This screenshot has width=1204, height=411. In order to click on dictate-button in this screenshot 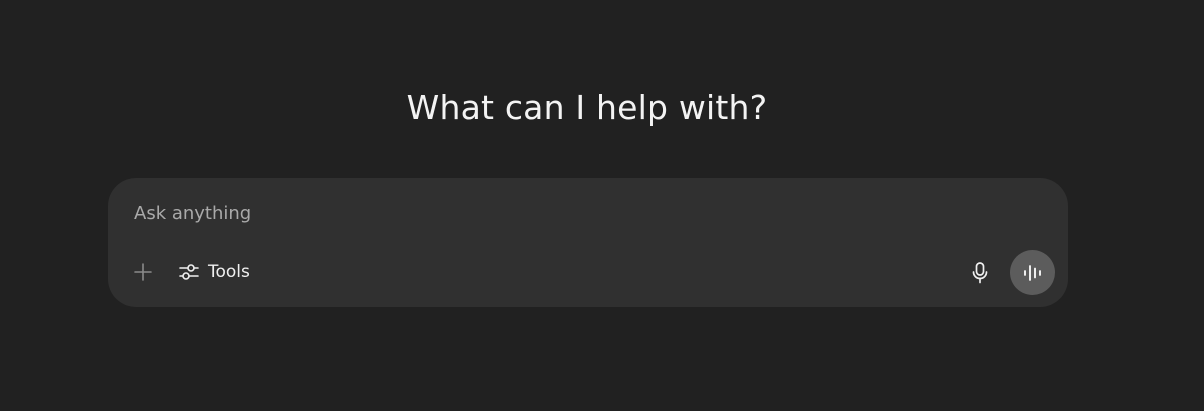, I will do `click(980, 273)`.